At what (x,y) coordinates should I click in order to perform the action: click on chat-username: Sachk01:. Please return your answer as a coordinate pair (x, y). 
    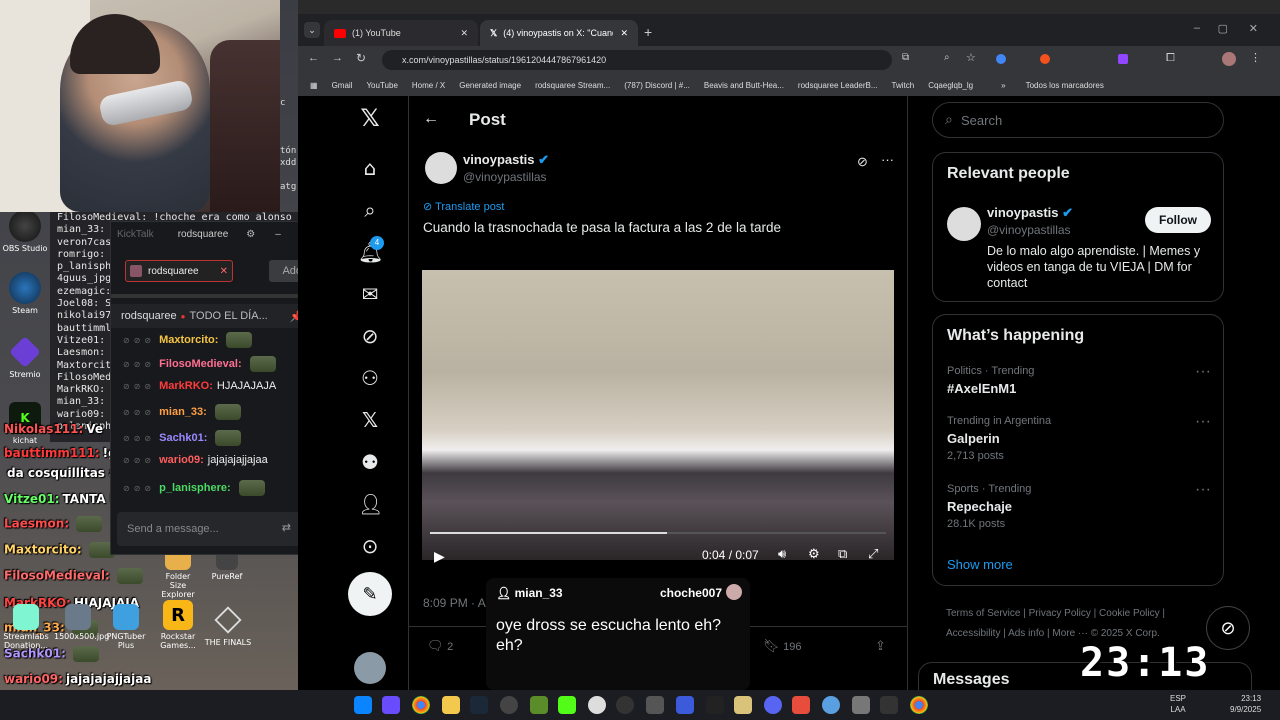
    Looking at the image, I should click on (183, 438).